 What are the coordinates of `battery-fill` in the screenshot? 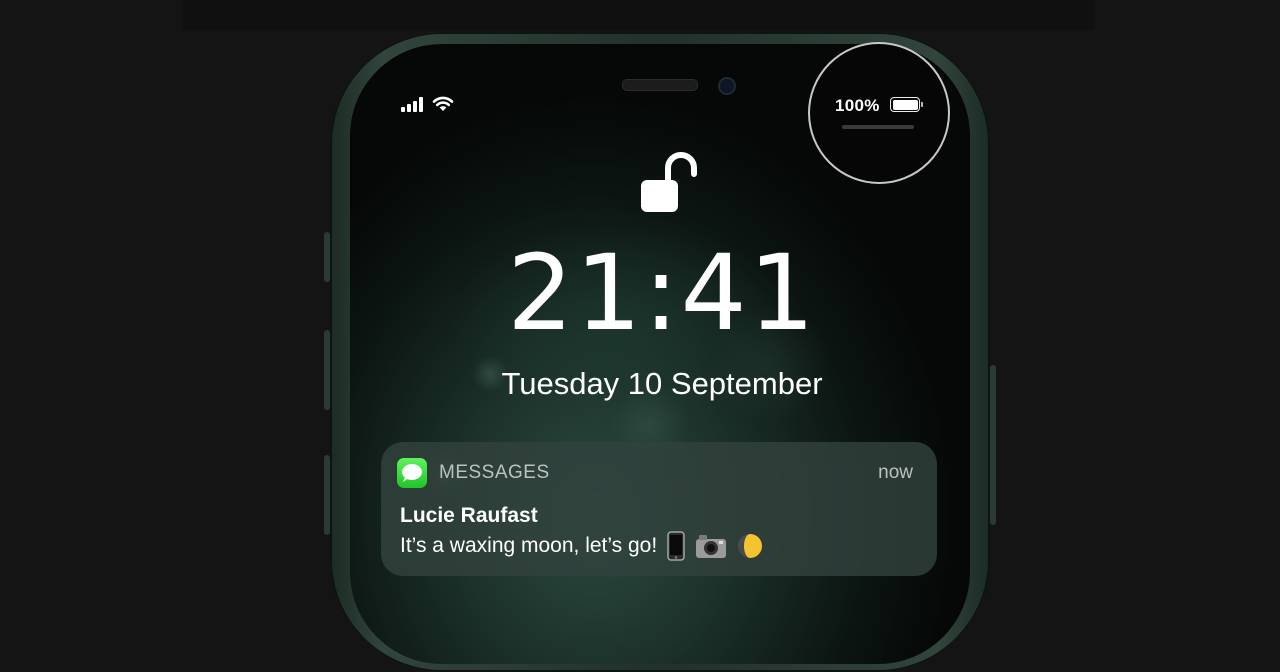 It's located at (905, 104).